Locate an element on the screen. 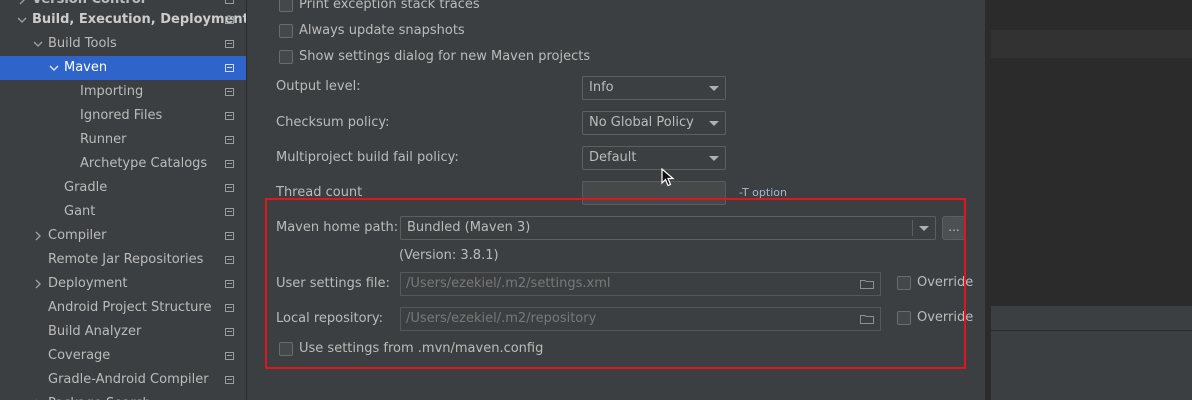 The height and width of the screenshot is (400, 1192). tree-item-label: Remote Jar Repositories is located at coordinates (126, 259).